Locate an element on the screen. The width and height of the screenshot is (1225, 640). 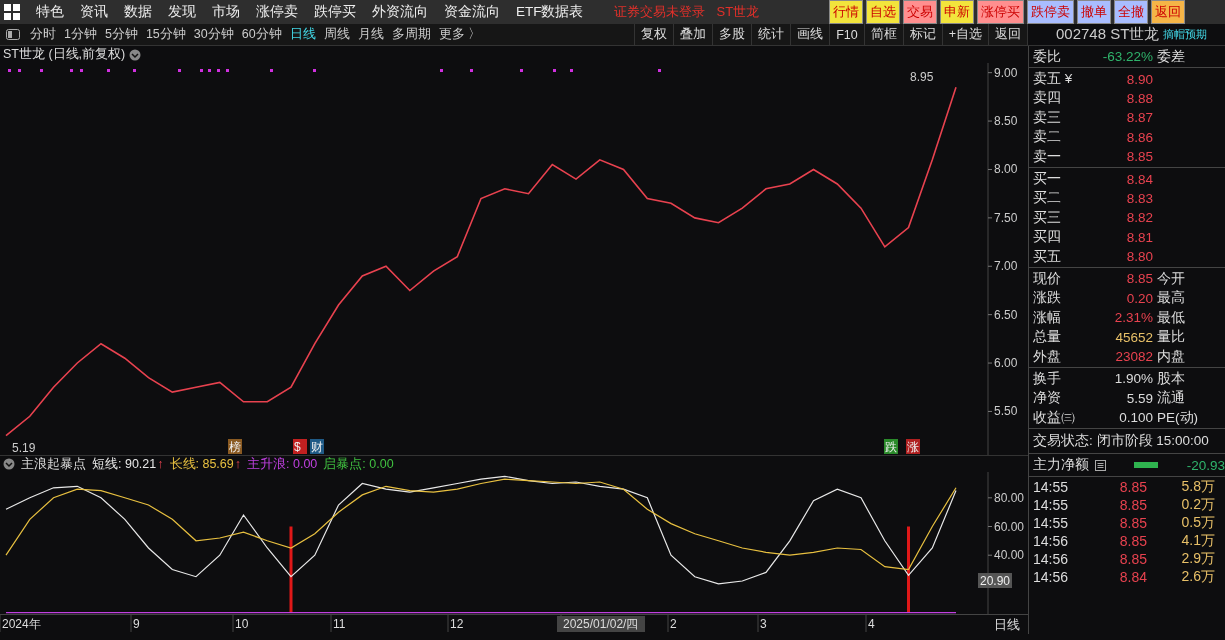
field-value: 5.59 is located at coordinates (1139, 398).